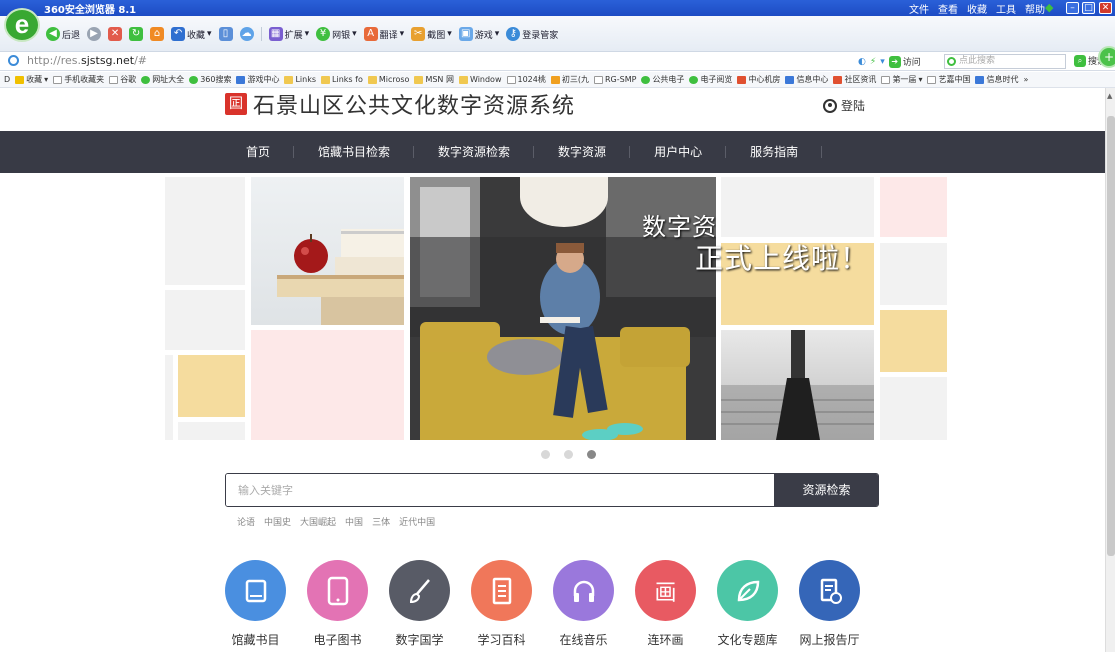 Image resolution: width=1115 pixels, height=652 pixels. I want to click on category-culture-topics: 文化专题库, so click(747, 604).